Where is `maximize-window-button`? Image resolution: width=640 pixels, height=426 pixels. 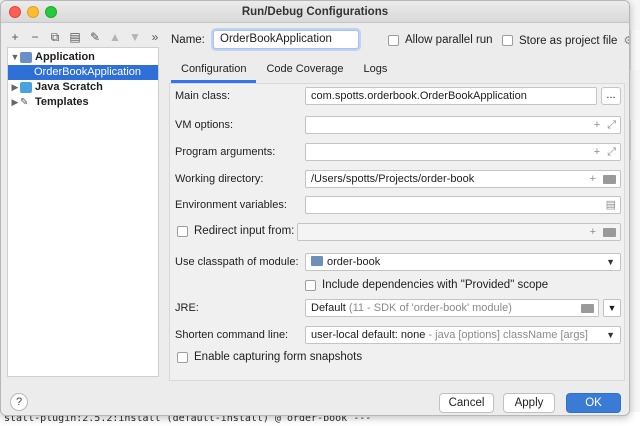 maximize-window-button is located at coordinates (51, 12).